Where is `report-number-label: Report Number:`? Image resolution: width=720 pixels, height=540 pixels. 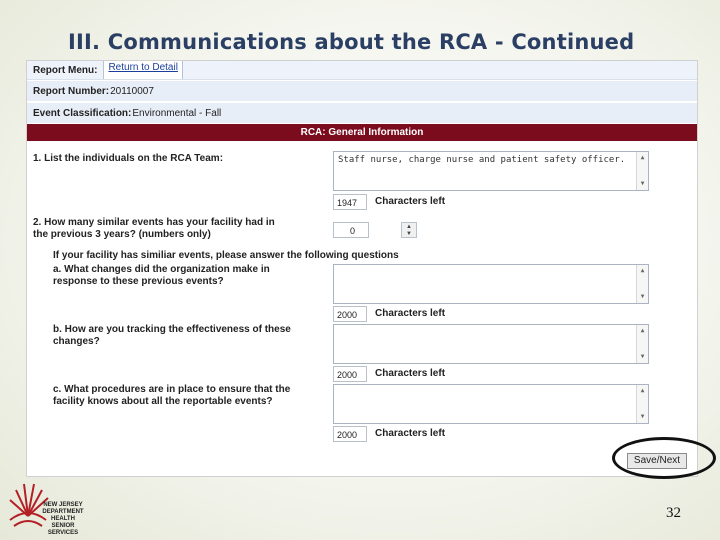 report-number-label: Report Number: is located at coordinates (71, 91).